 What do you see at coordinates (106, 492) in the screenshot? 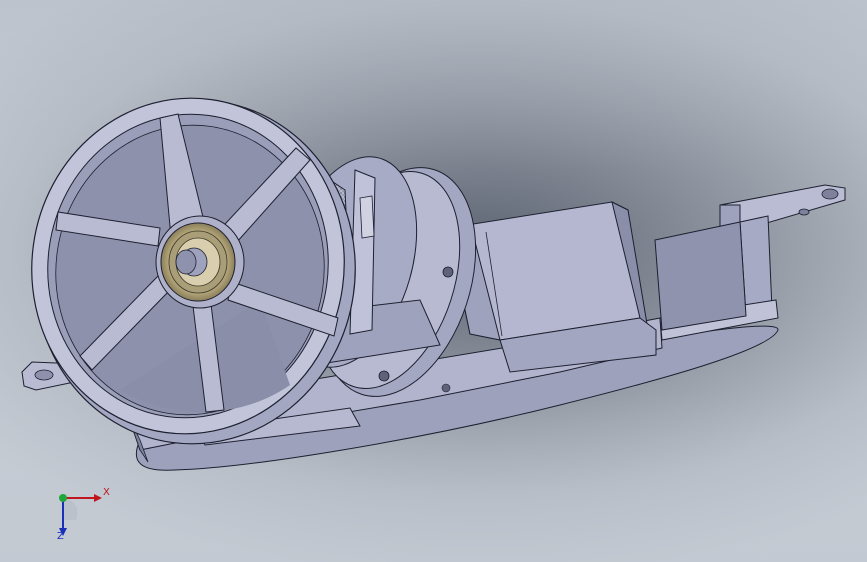
I see `x-axis-label: X` at bounding box center [106, 492].